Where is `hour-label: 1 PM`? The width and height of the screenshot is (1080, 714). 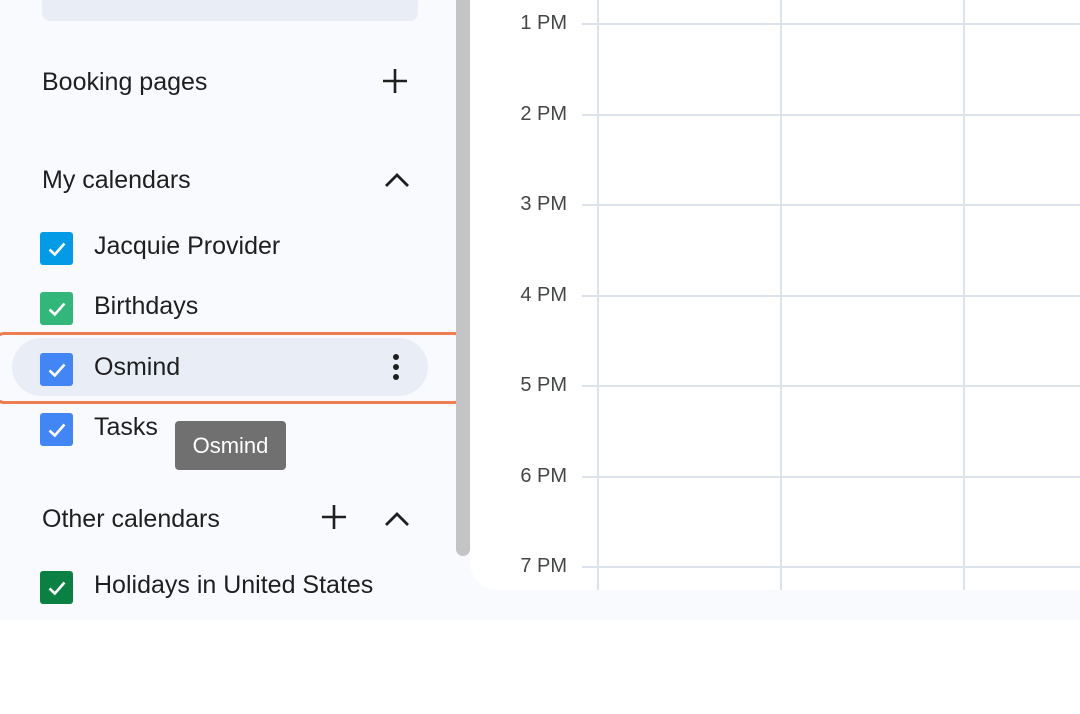
hour-label: 1 PM is located at coordinates (543, 23).